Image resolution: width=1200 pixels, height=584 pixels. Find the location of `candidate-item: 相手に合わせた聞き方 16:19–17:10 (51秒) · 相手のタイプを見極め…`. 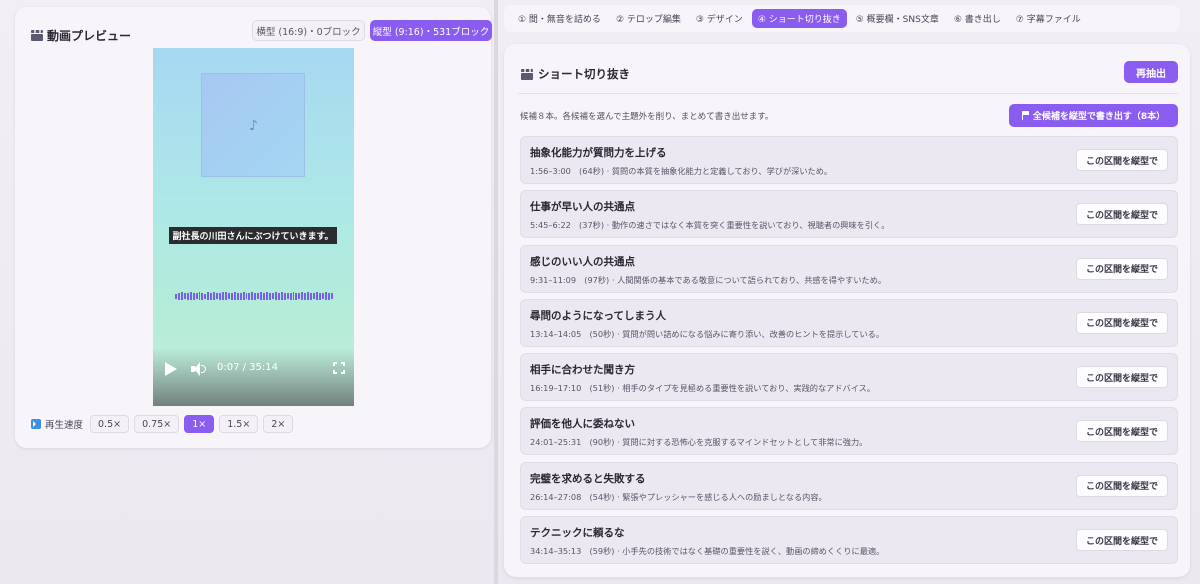

candidate-item: 相手に合わせた聞き方 16:19–17:10 (51秒) · 相手のタイプを見極め… is located at coordinates (849, 377).